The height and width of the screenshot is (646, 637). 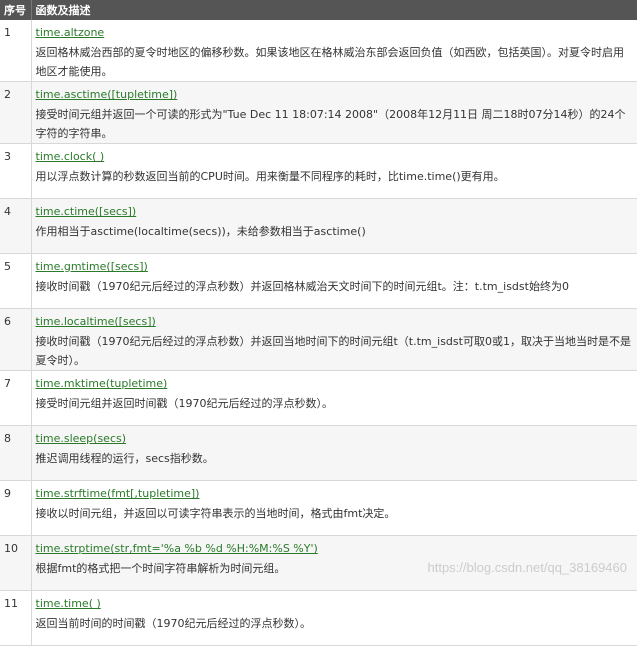 I want to click on function-link: time.asctime([tupletime]), so click(x=334, y=95).